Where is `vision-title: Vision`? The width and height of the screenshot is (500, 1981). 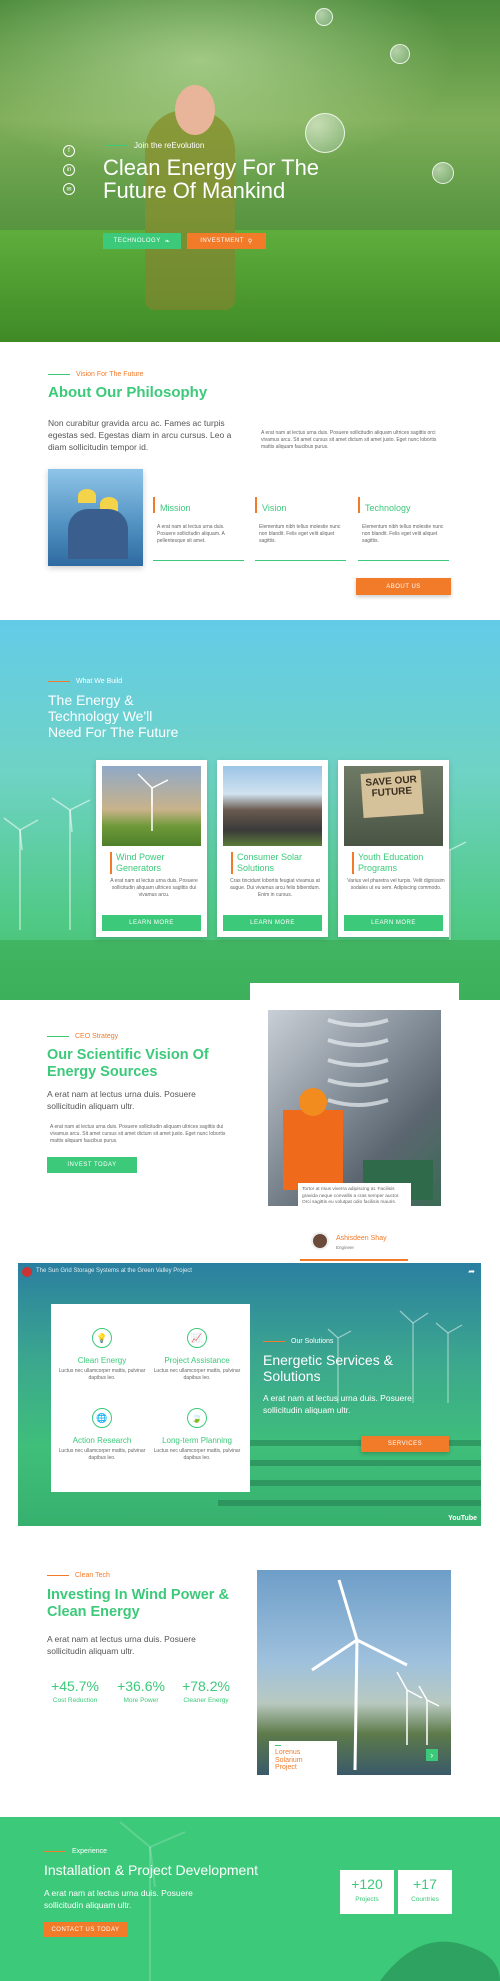
vision-title: Vision is located at coordinates (274, 508).